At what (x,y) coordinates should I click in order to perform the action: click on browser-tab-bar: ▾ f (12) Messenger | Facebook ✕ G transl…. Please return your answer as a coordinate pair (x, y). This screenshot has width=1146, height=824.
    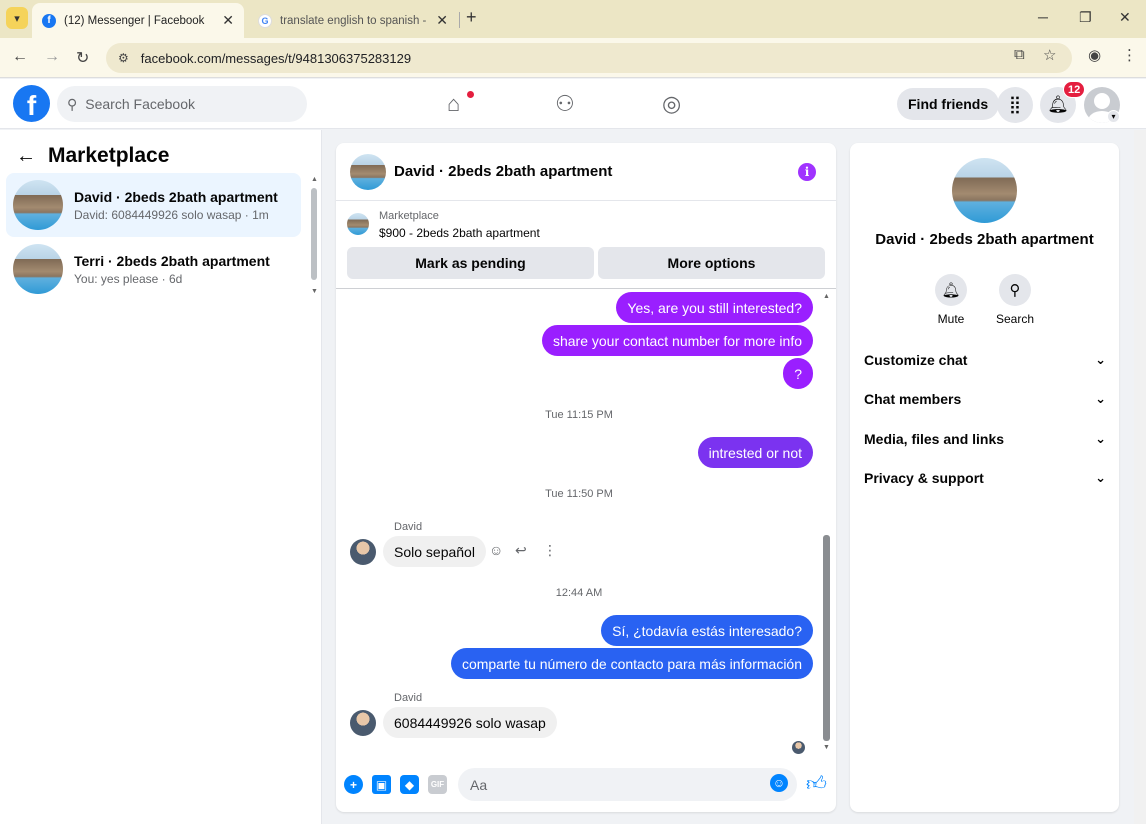
    Looking at the image, I should click on (573, 19).